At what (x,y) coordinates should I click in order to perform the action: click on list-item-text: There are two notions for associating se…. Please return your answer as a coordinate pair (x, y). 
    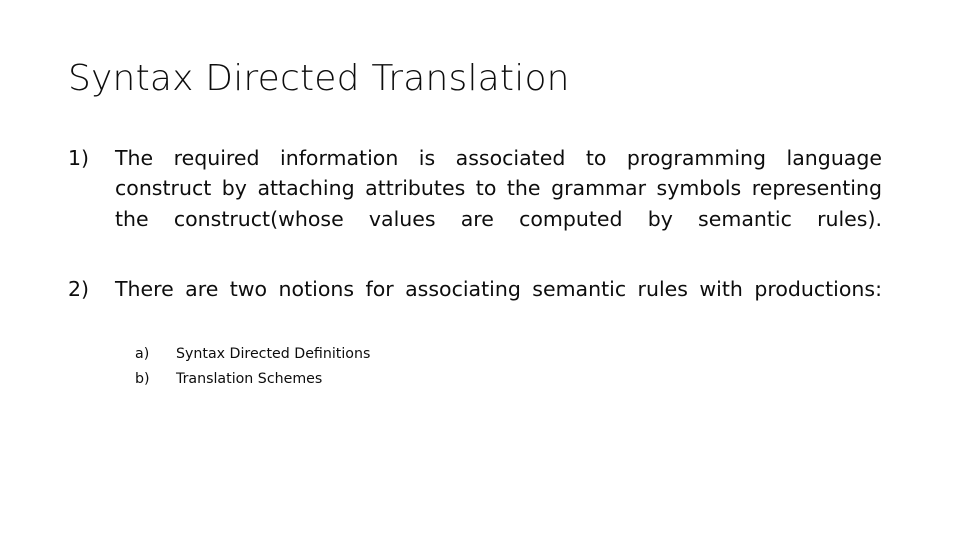
    Looking at the image, I should click on (498, 288).